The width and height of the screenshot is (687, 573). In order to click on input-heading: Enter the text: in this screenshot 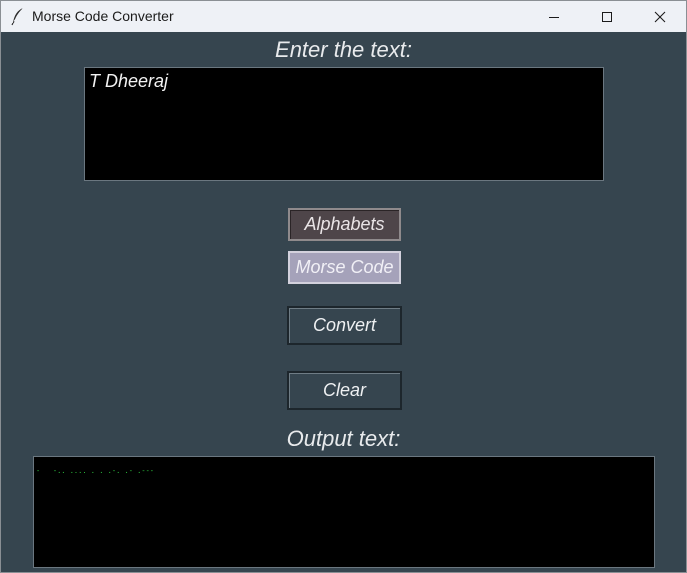, I will do `click(343, 49)`.